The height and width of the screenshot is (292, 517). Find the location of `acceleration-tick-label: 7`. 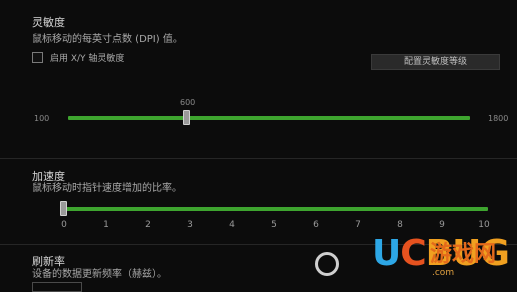

acceleration-tick-label: 7 is located at coordinates (358, 225).